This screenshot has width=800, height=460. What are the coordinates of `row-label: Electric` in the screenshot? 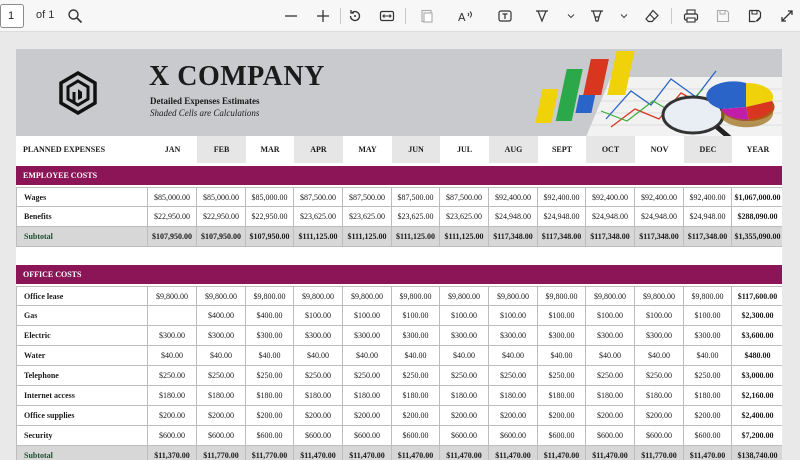 It's located at (82, 336).